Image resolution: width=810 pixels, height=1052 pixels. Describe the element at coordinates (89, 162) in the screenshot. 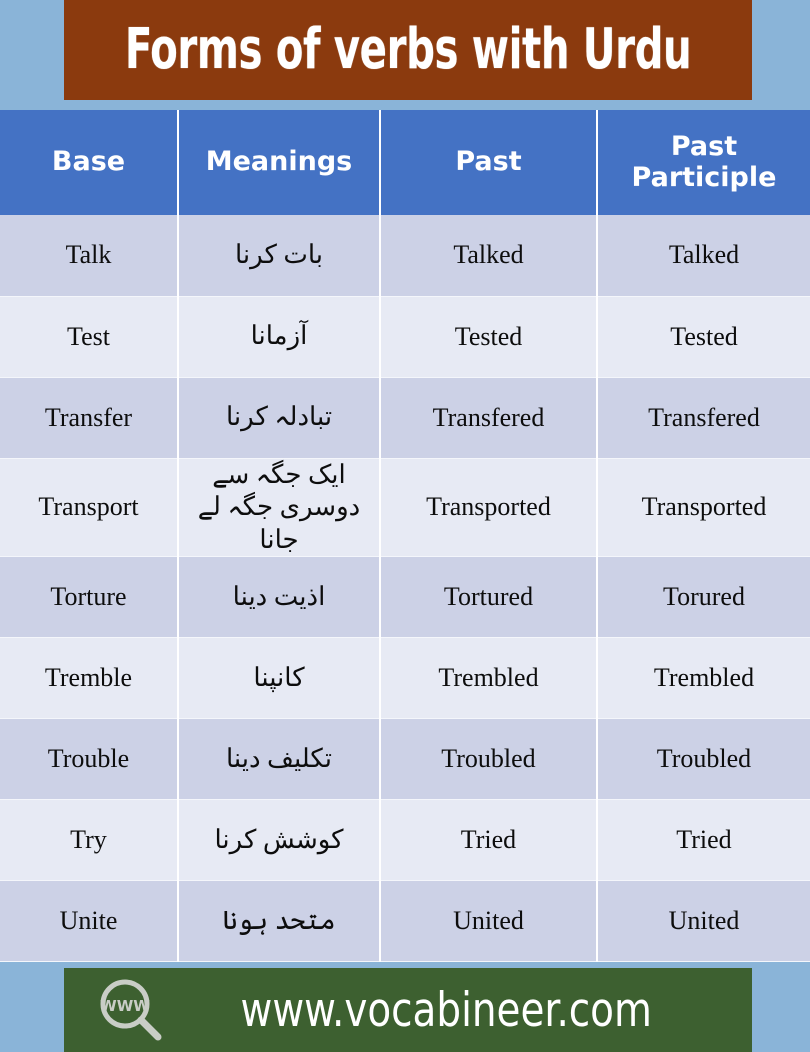

I see `column-header-base: Base` at that location.